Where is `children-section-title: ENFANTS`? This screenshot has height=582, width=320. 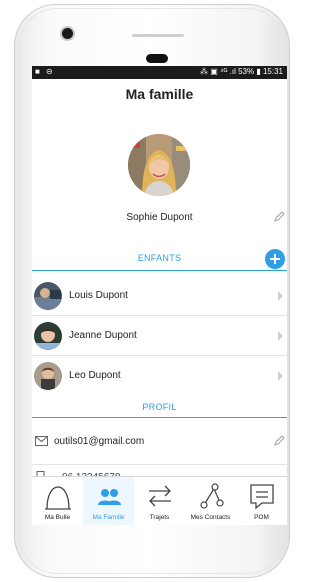
children-section-title: ENFANTS is located at coordinates (159, 258).